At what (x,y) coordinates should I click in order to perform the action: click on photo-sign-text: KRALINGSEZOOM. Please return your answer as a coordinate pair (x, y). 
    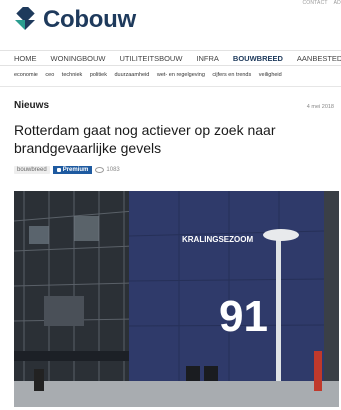
    Looking at the image, I should click on (217, 239).